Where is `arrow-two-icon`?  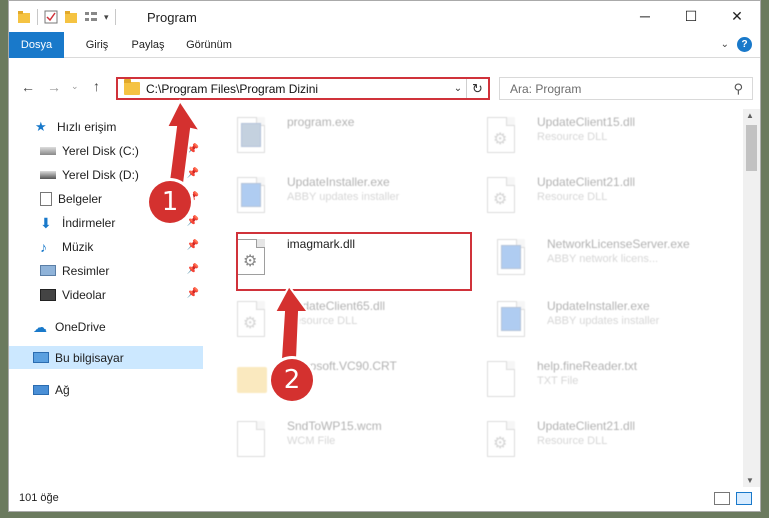 arrow-two-icon is located at coordinates (291, 322).